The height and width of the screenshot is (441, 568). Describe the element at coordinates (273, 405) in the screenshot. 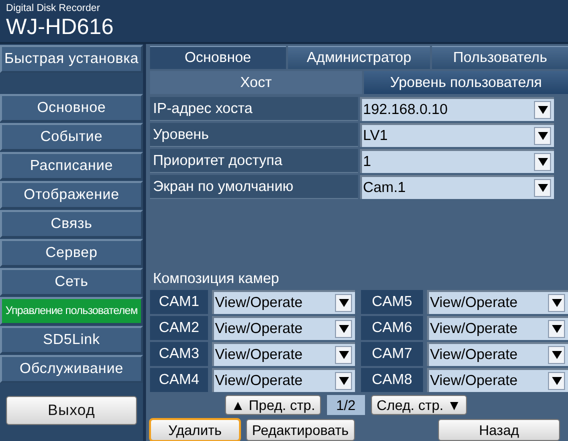

I see `previous-page-button: ▲ Пред. стр.` at that location.